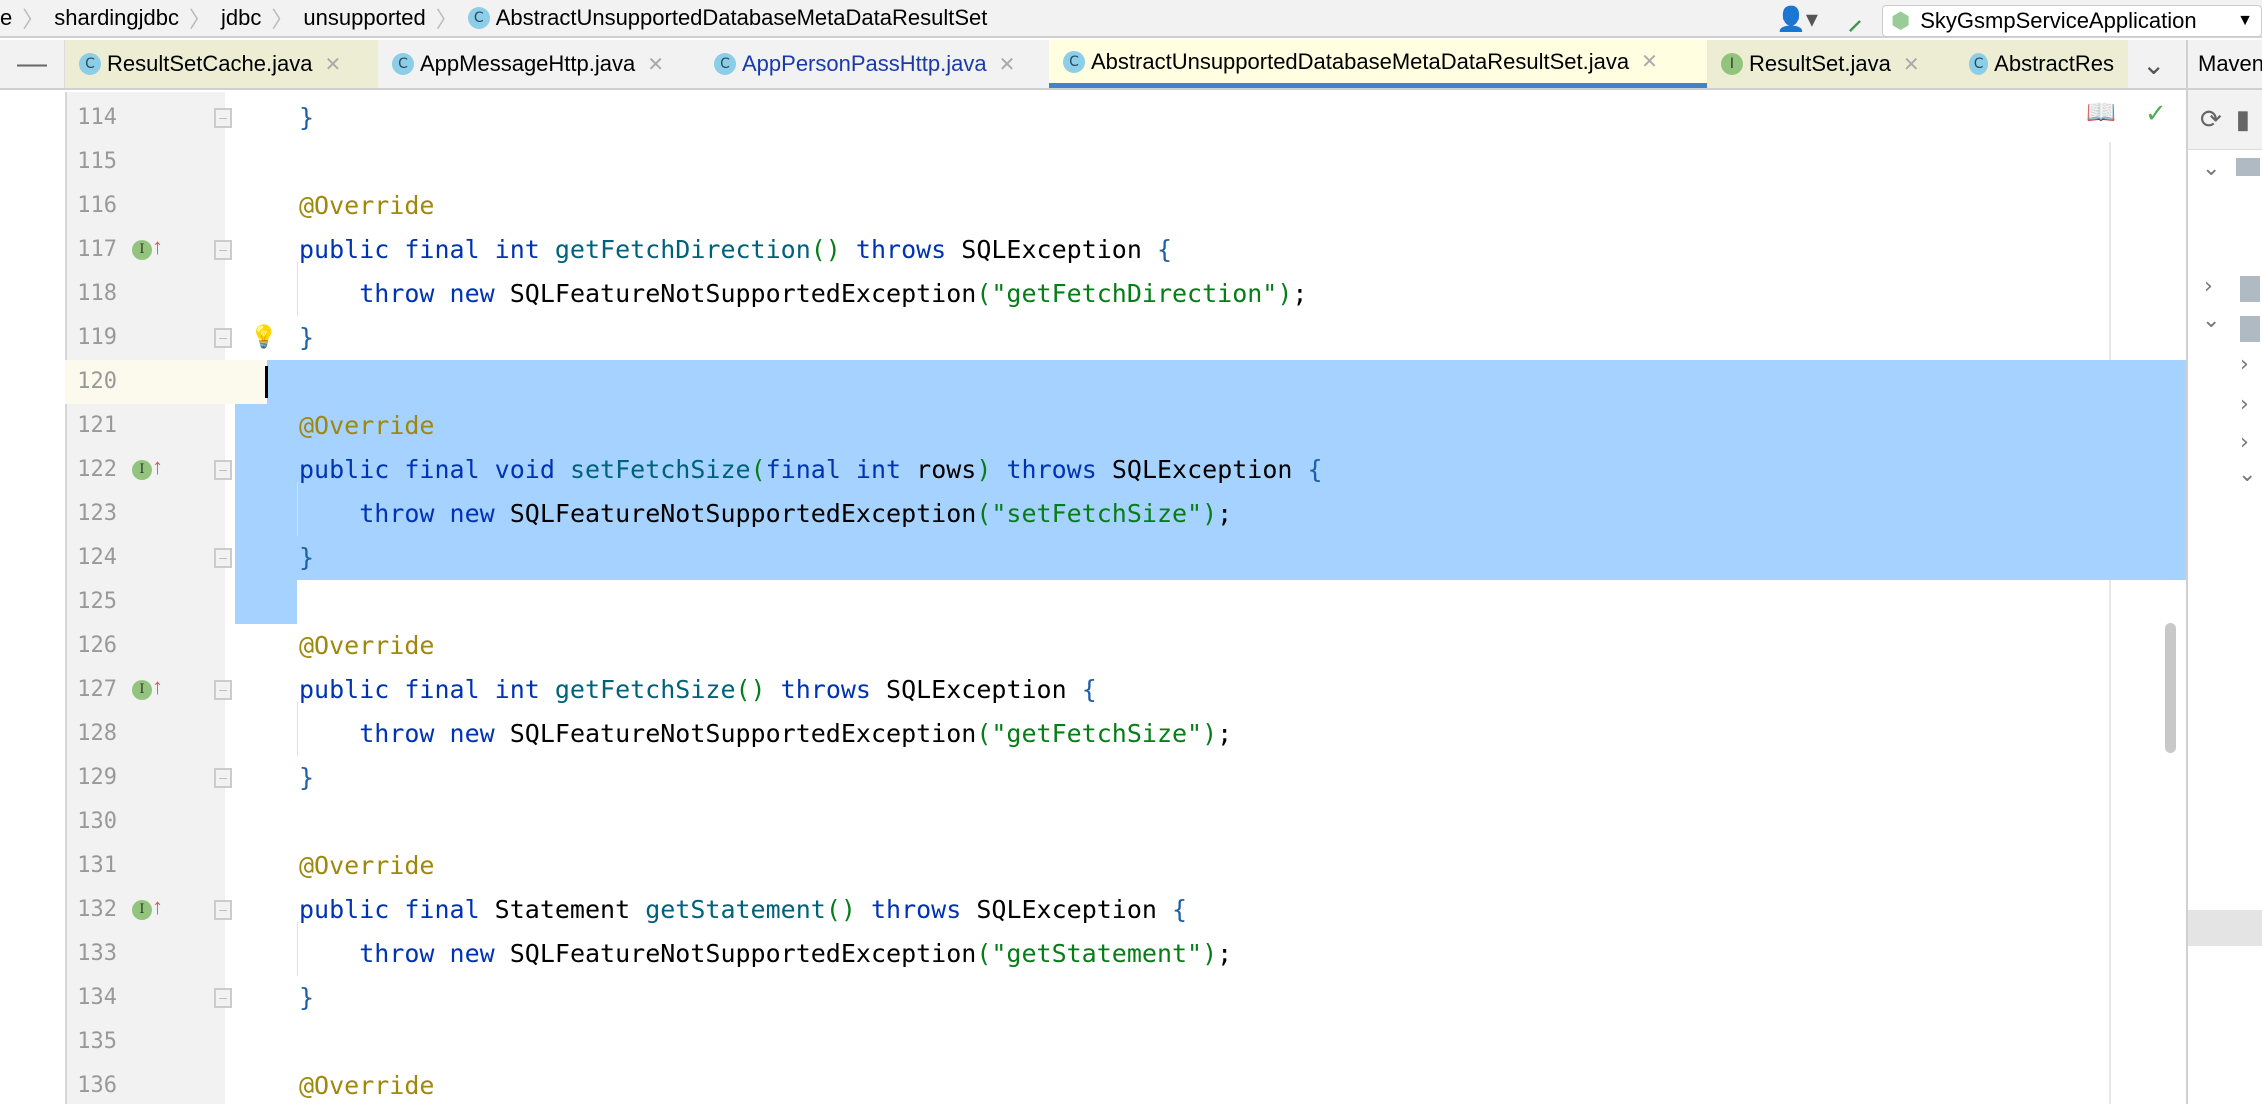 The image size is (2262, 1104). Describe the element at coordinates (263, 337) in the screenshot. I see `intention-bulb-icon: 💡` at that location.